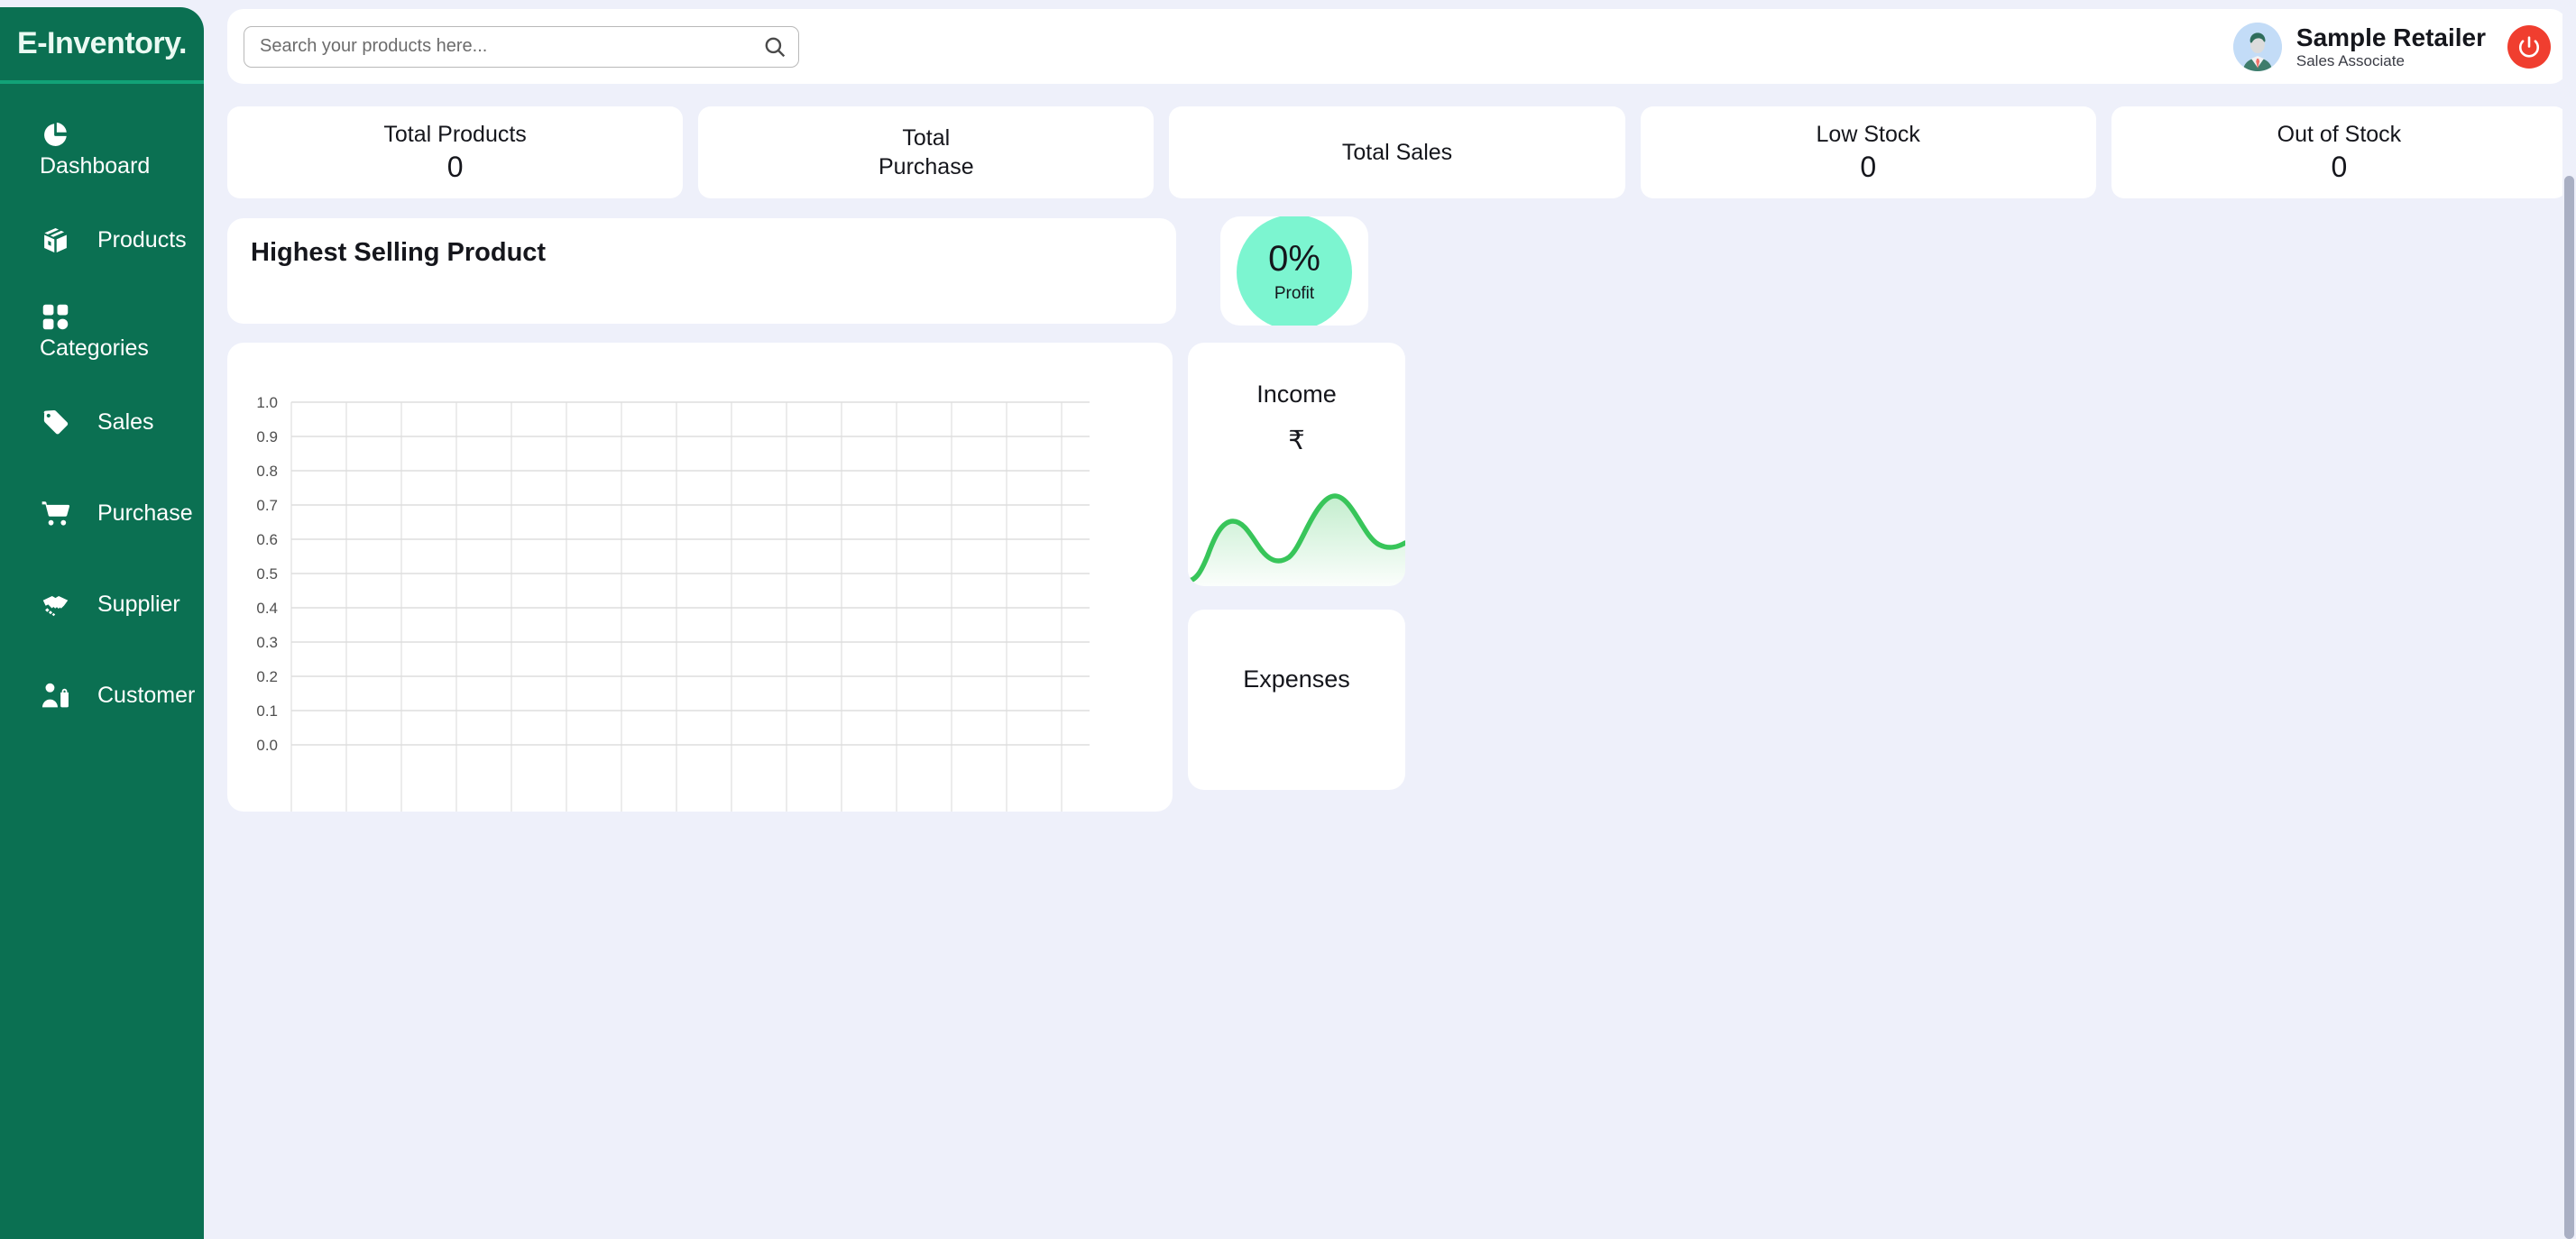 The height and width of the screenshot is (1239, 2576). I want to click on y-tick-label: 0.4, so click(267, 609).